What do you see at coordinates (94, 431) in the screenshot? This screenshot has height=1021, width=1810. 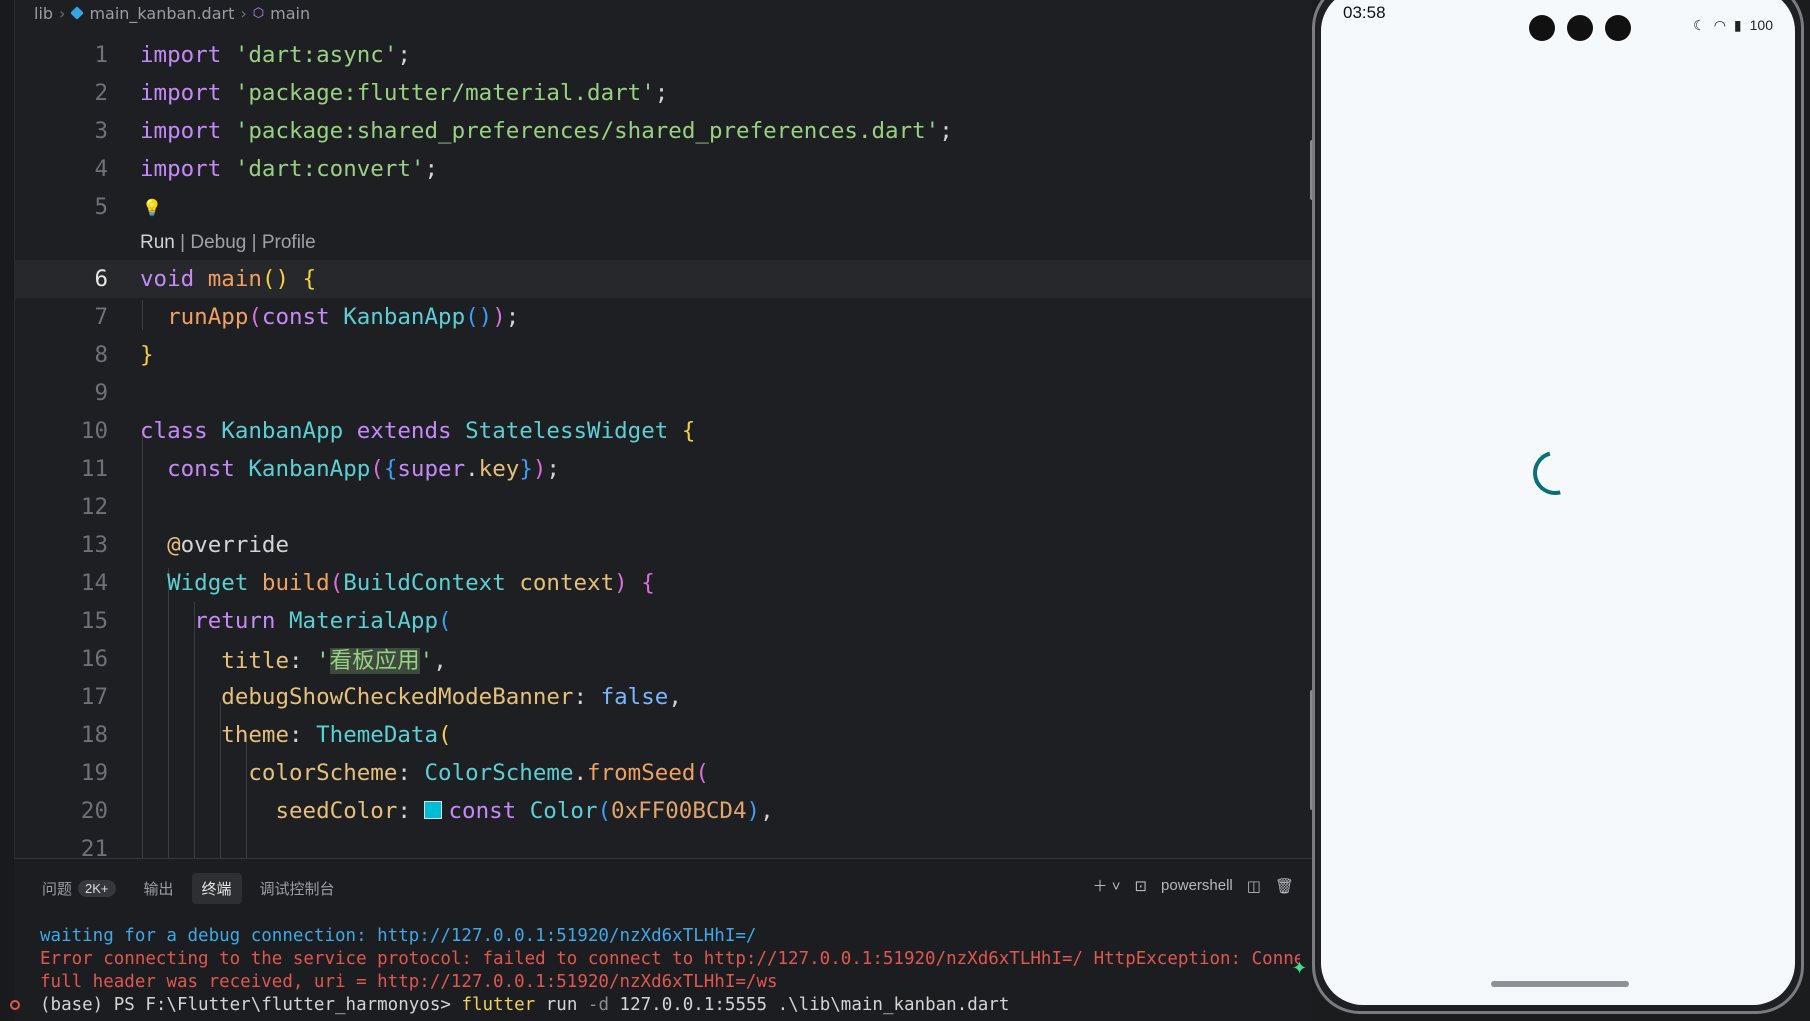 I see `line-number: 10` at bounding box center [94, 431].